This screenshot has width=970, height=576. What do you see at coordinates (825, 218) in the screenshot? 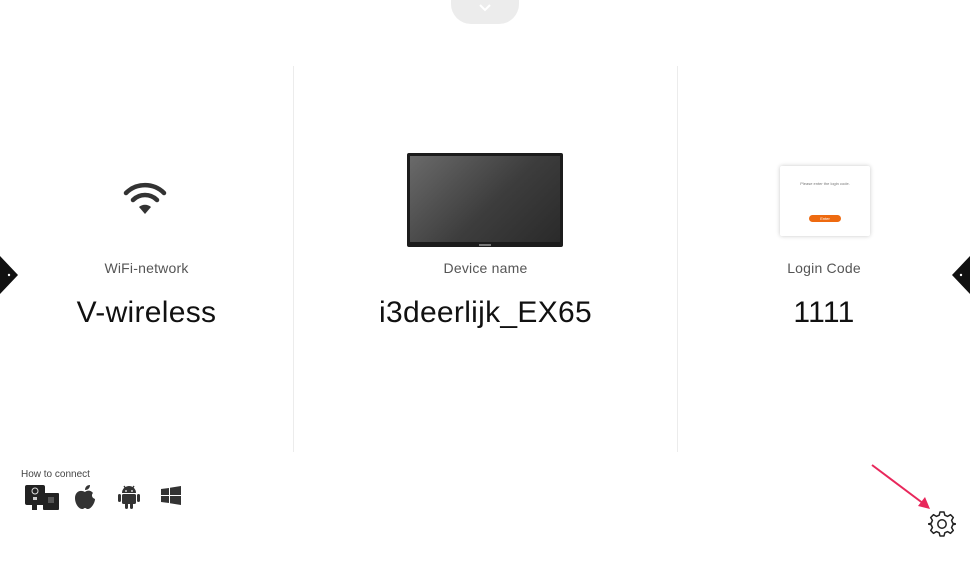
I see `login-preview-enter: Enter` at bounding box center [825, 218].